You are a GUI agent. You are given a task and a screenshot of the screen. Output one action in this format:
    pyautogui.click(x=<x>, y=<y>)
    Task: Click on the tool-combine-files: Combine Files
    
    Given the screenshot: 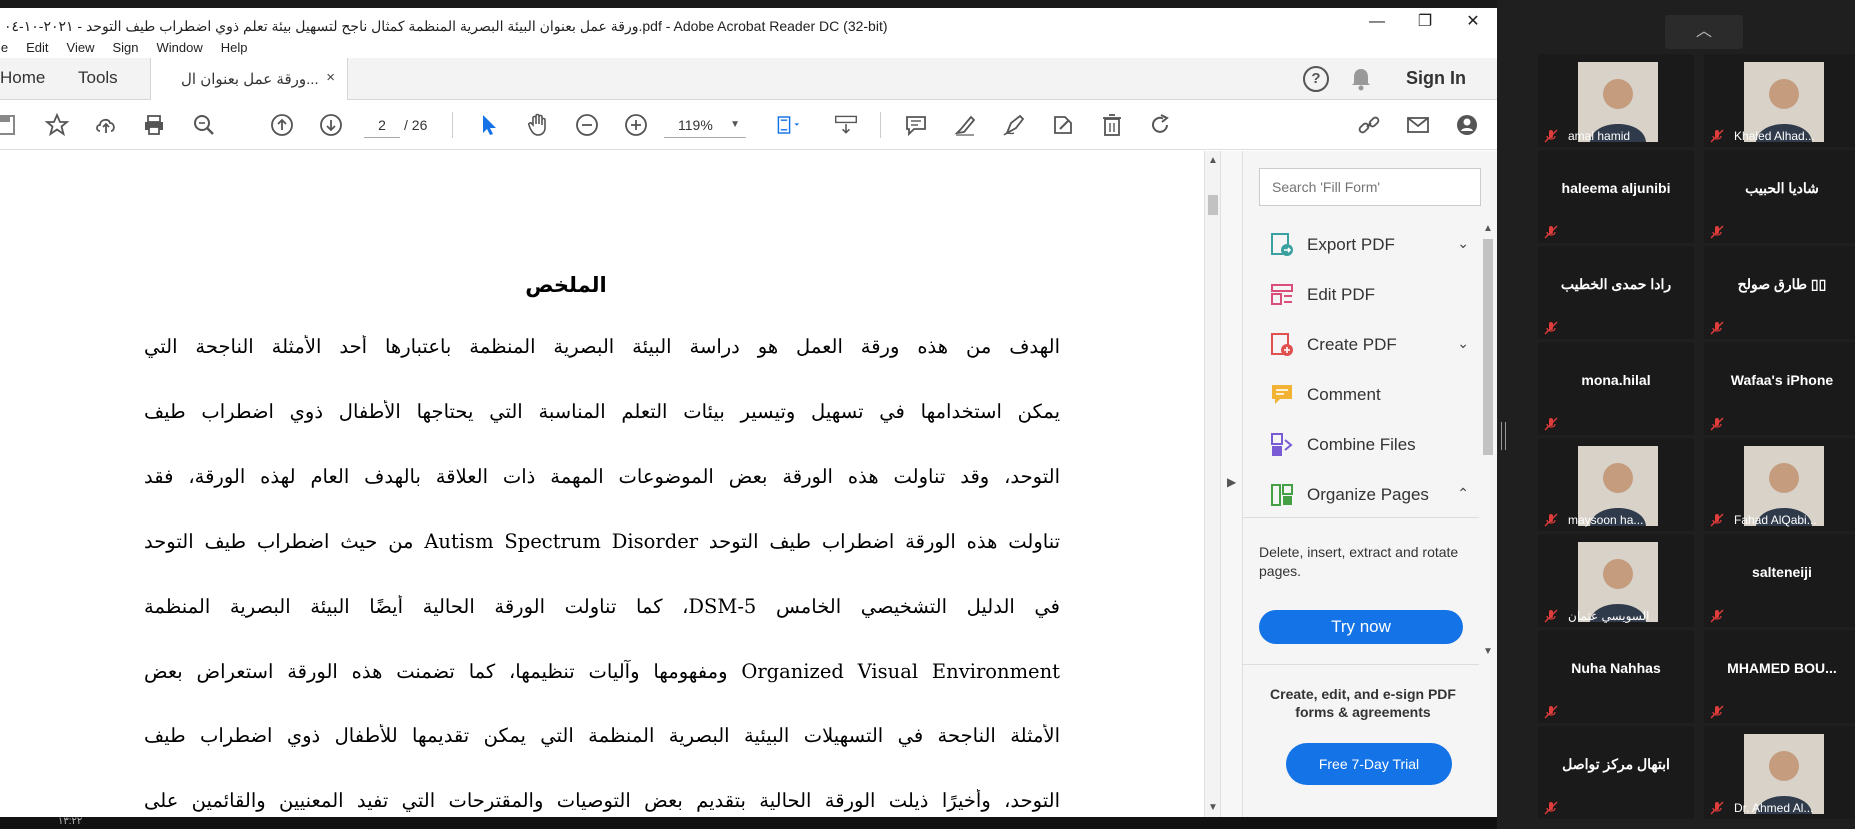 What is the action you would take?
    pyautogui.click(x=1369, y=445)
    